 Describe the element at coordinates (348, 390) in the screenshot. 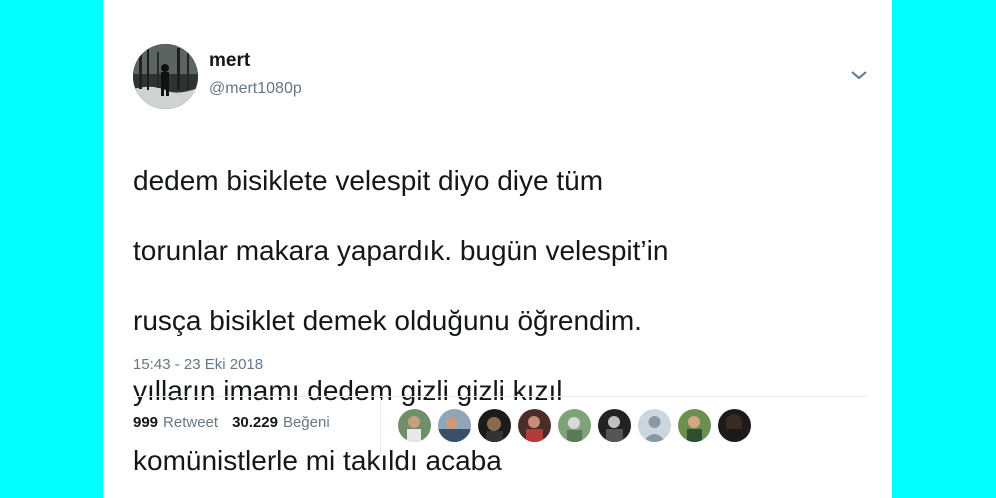

I see `tweet-text-line: yılların imamı dedem gizli gizli kızıl` at that location.